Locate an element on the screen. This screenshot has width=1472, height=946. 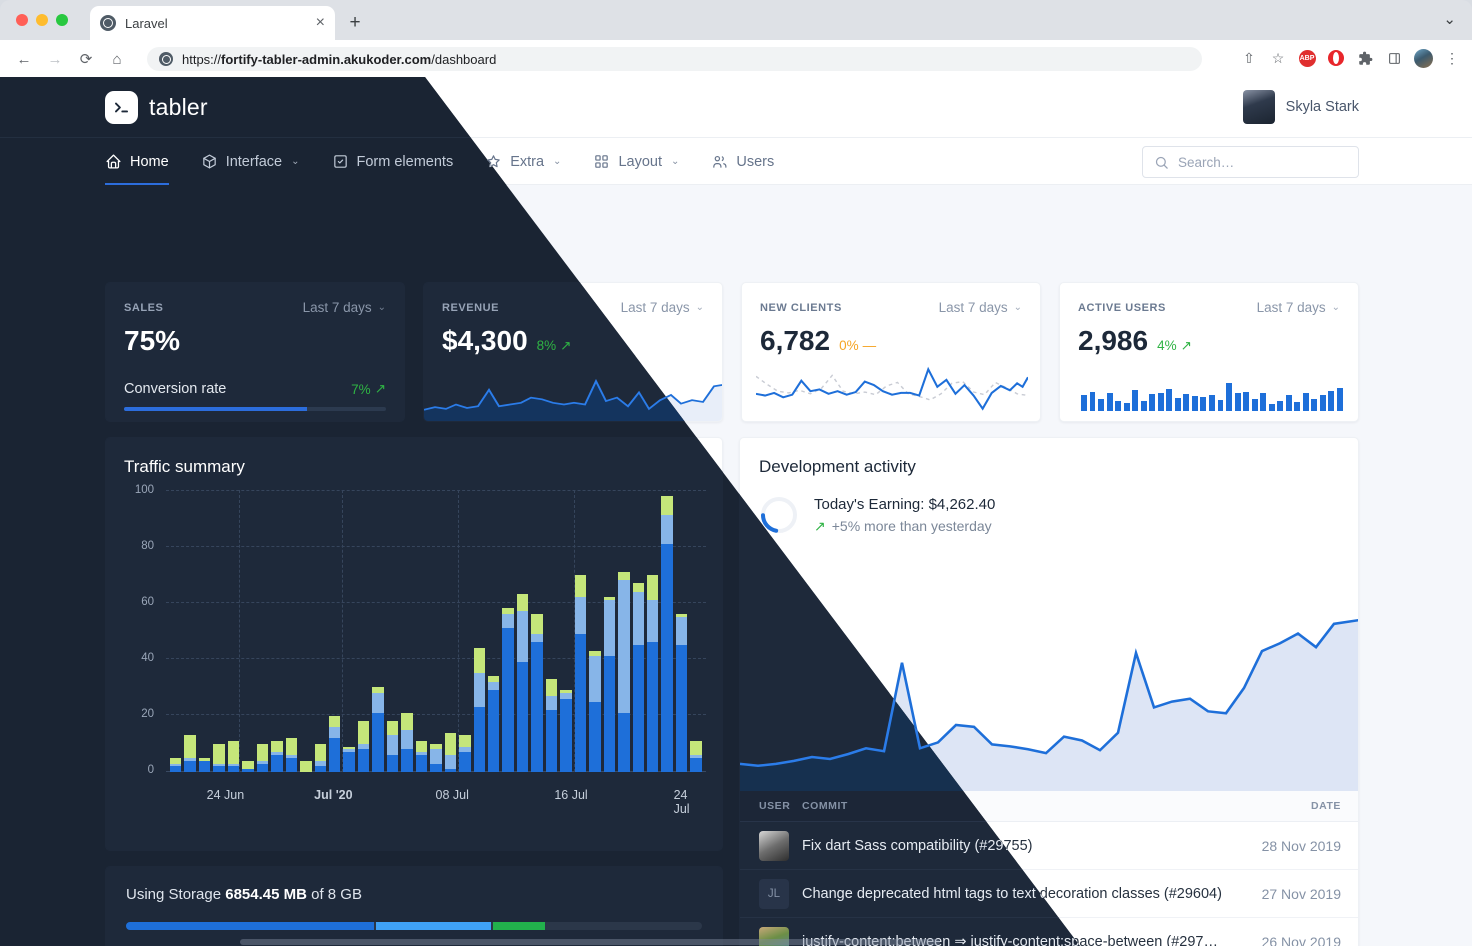
minimize-window-button is located at coordinates (42, 20).